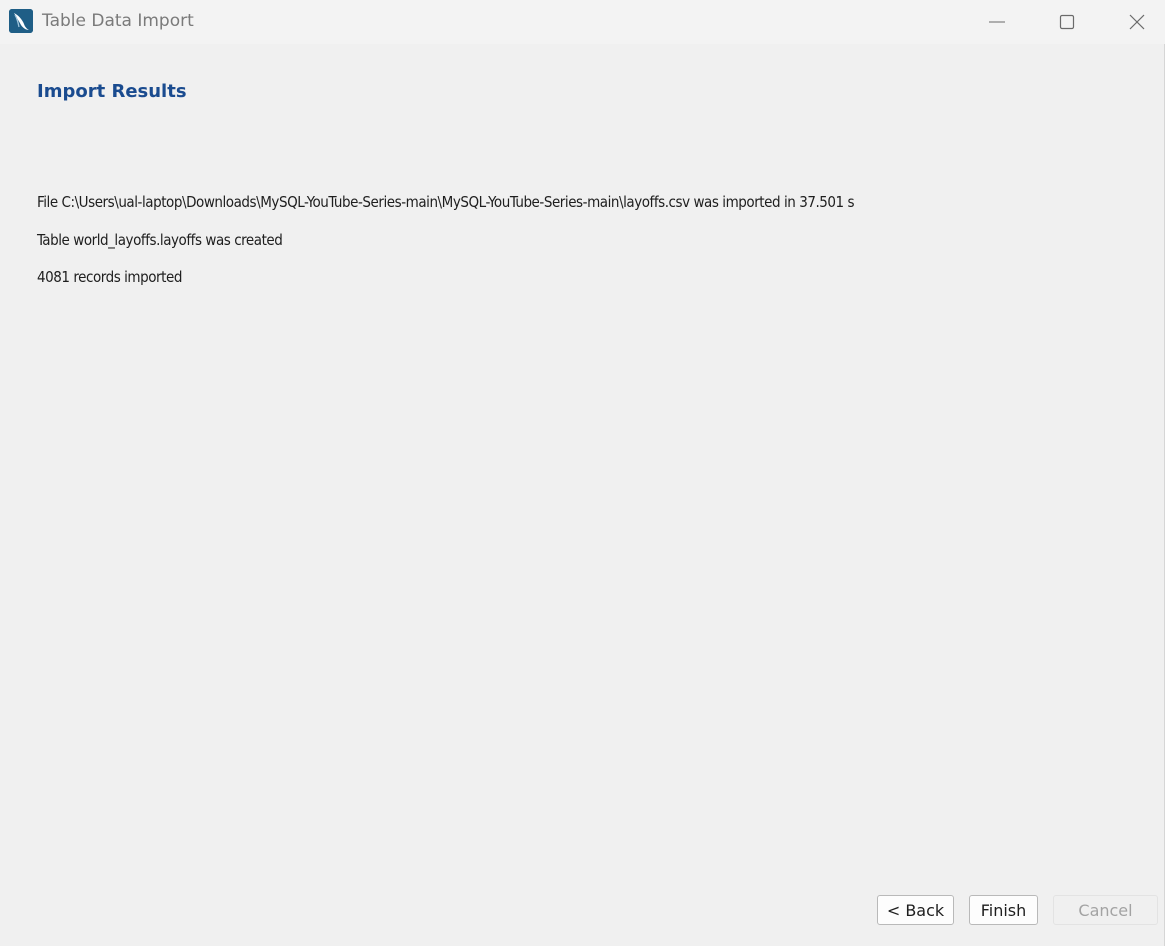 This screenshot has width=1165, height=946. I want to click on back-button: < Back, so click(915, 910).